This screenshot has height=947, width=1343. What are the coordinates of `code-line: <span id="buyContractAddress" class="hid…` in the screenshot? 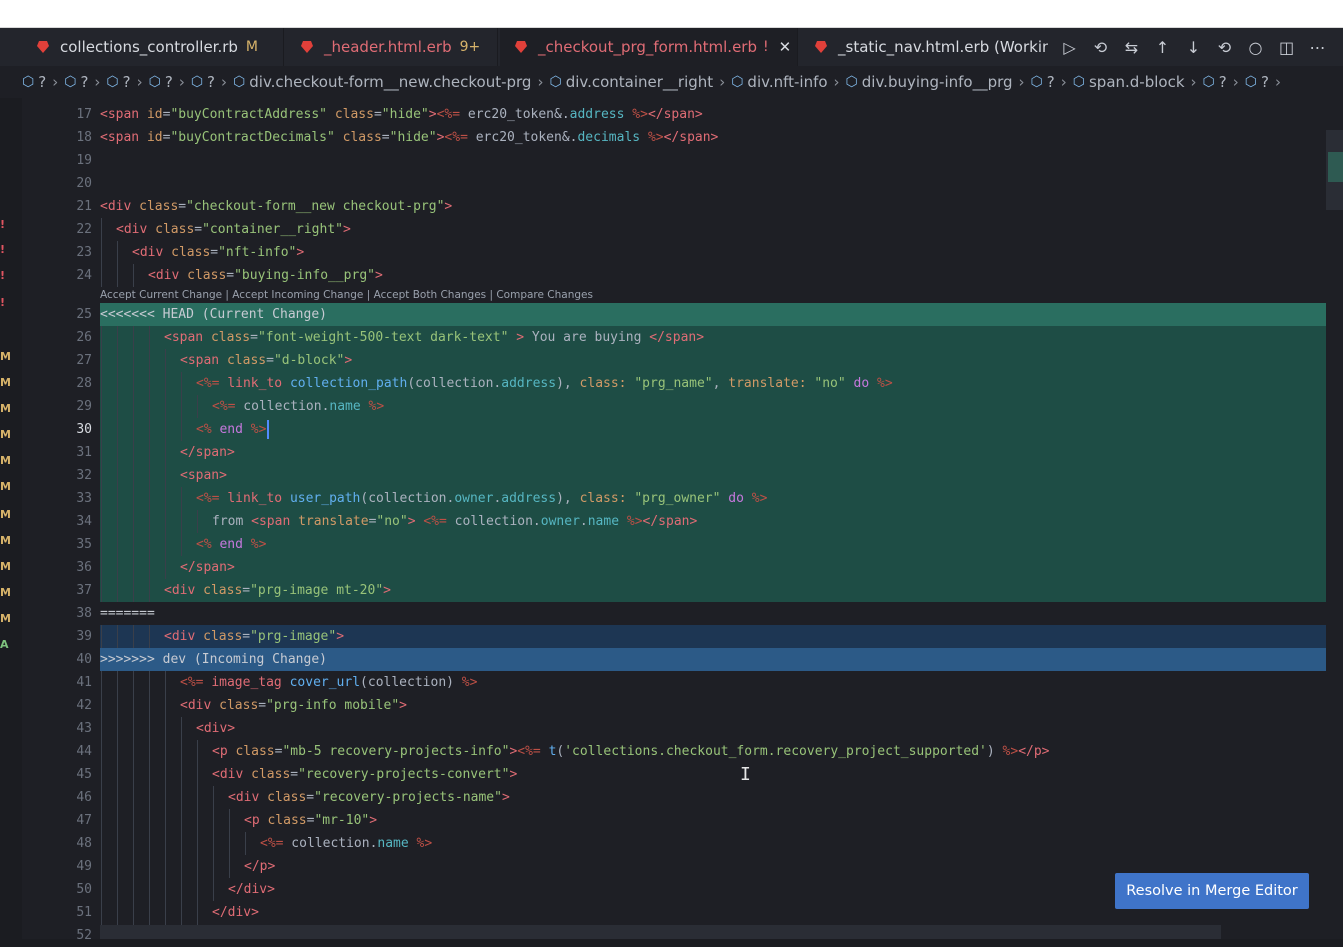 It's located at (713, 114).